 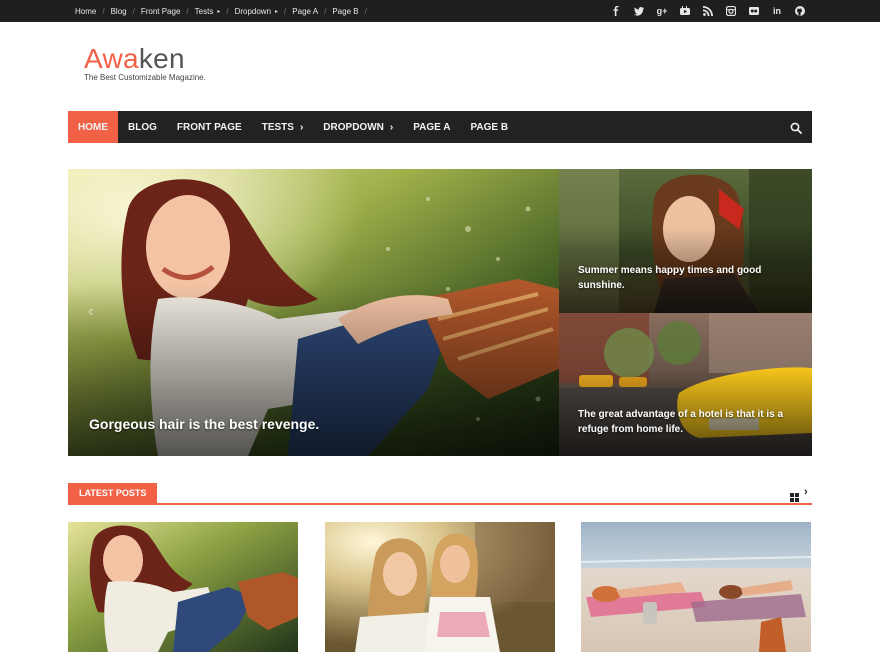 I want to click on github-icon, so click(x=800, y=11).